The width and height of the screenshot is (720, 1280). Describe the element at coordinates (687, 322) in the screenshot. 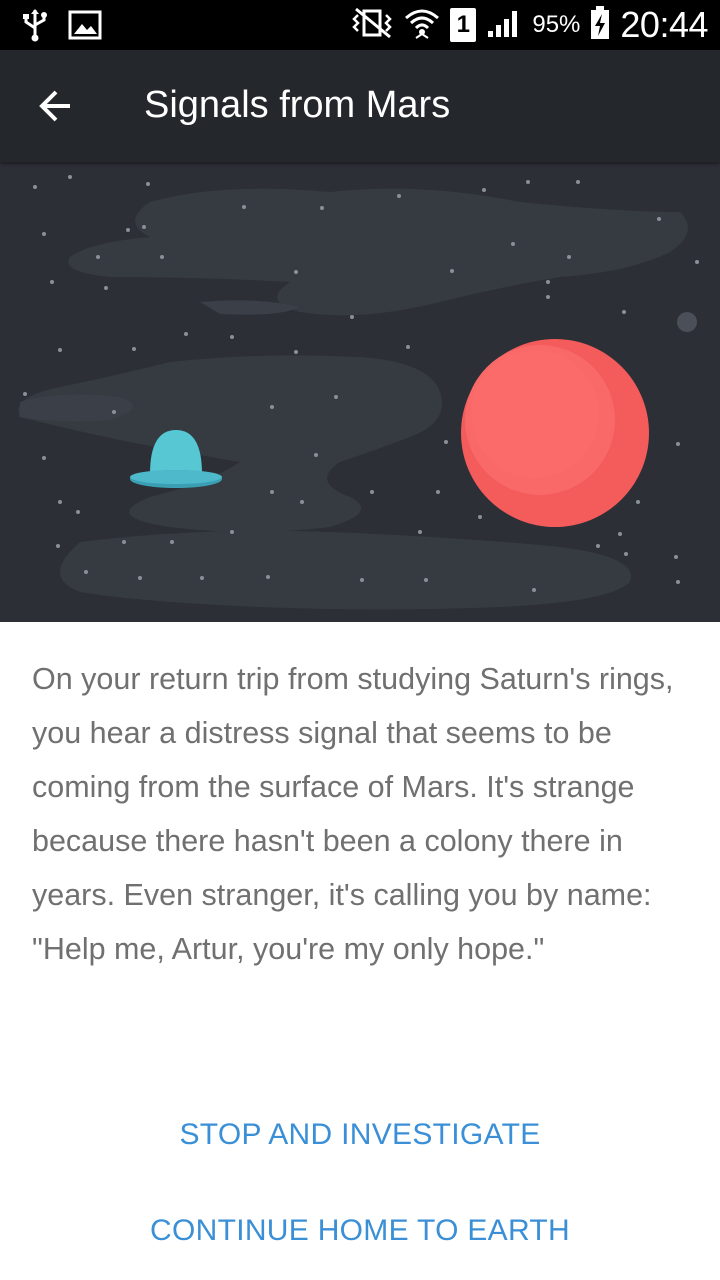

I see `moon` at that location.